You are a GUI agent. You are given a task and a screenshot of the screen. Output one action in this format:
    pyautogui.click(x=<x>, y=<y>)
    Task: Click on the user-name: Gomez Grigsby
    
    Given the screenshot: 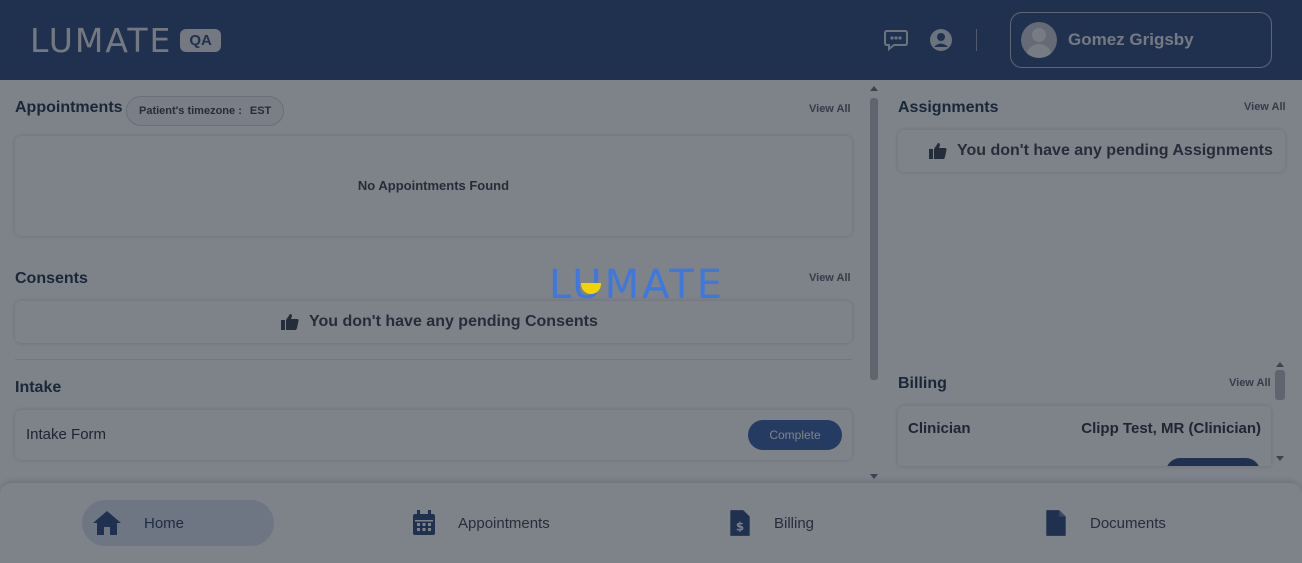 What is the action you would take?
    pyautogui.click(x=1131, y=39)
    